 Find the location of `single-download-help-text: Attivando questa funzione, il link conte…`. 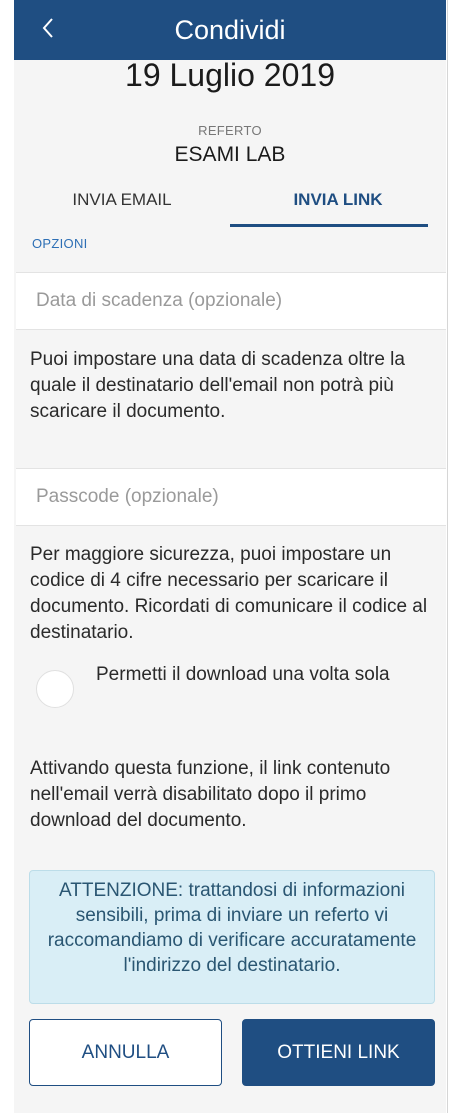

single-download-help-text: Attivando questa funzione, il link conte… is located at coordinates (210, 794).